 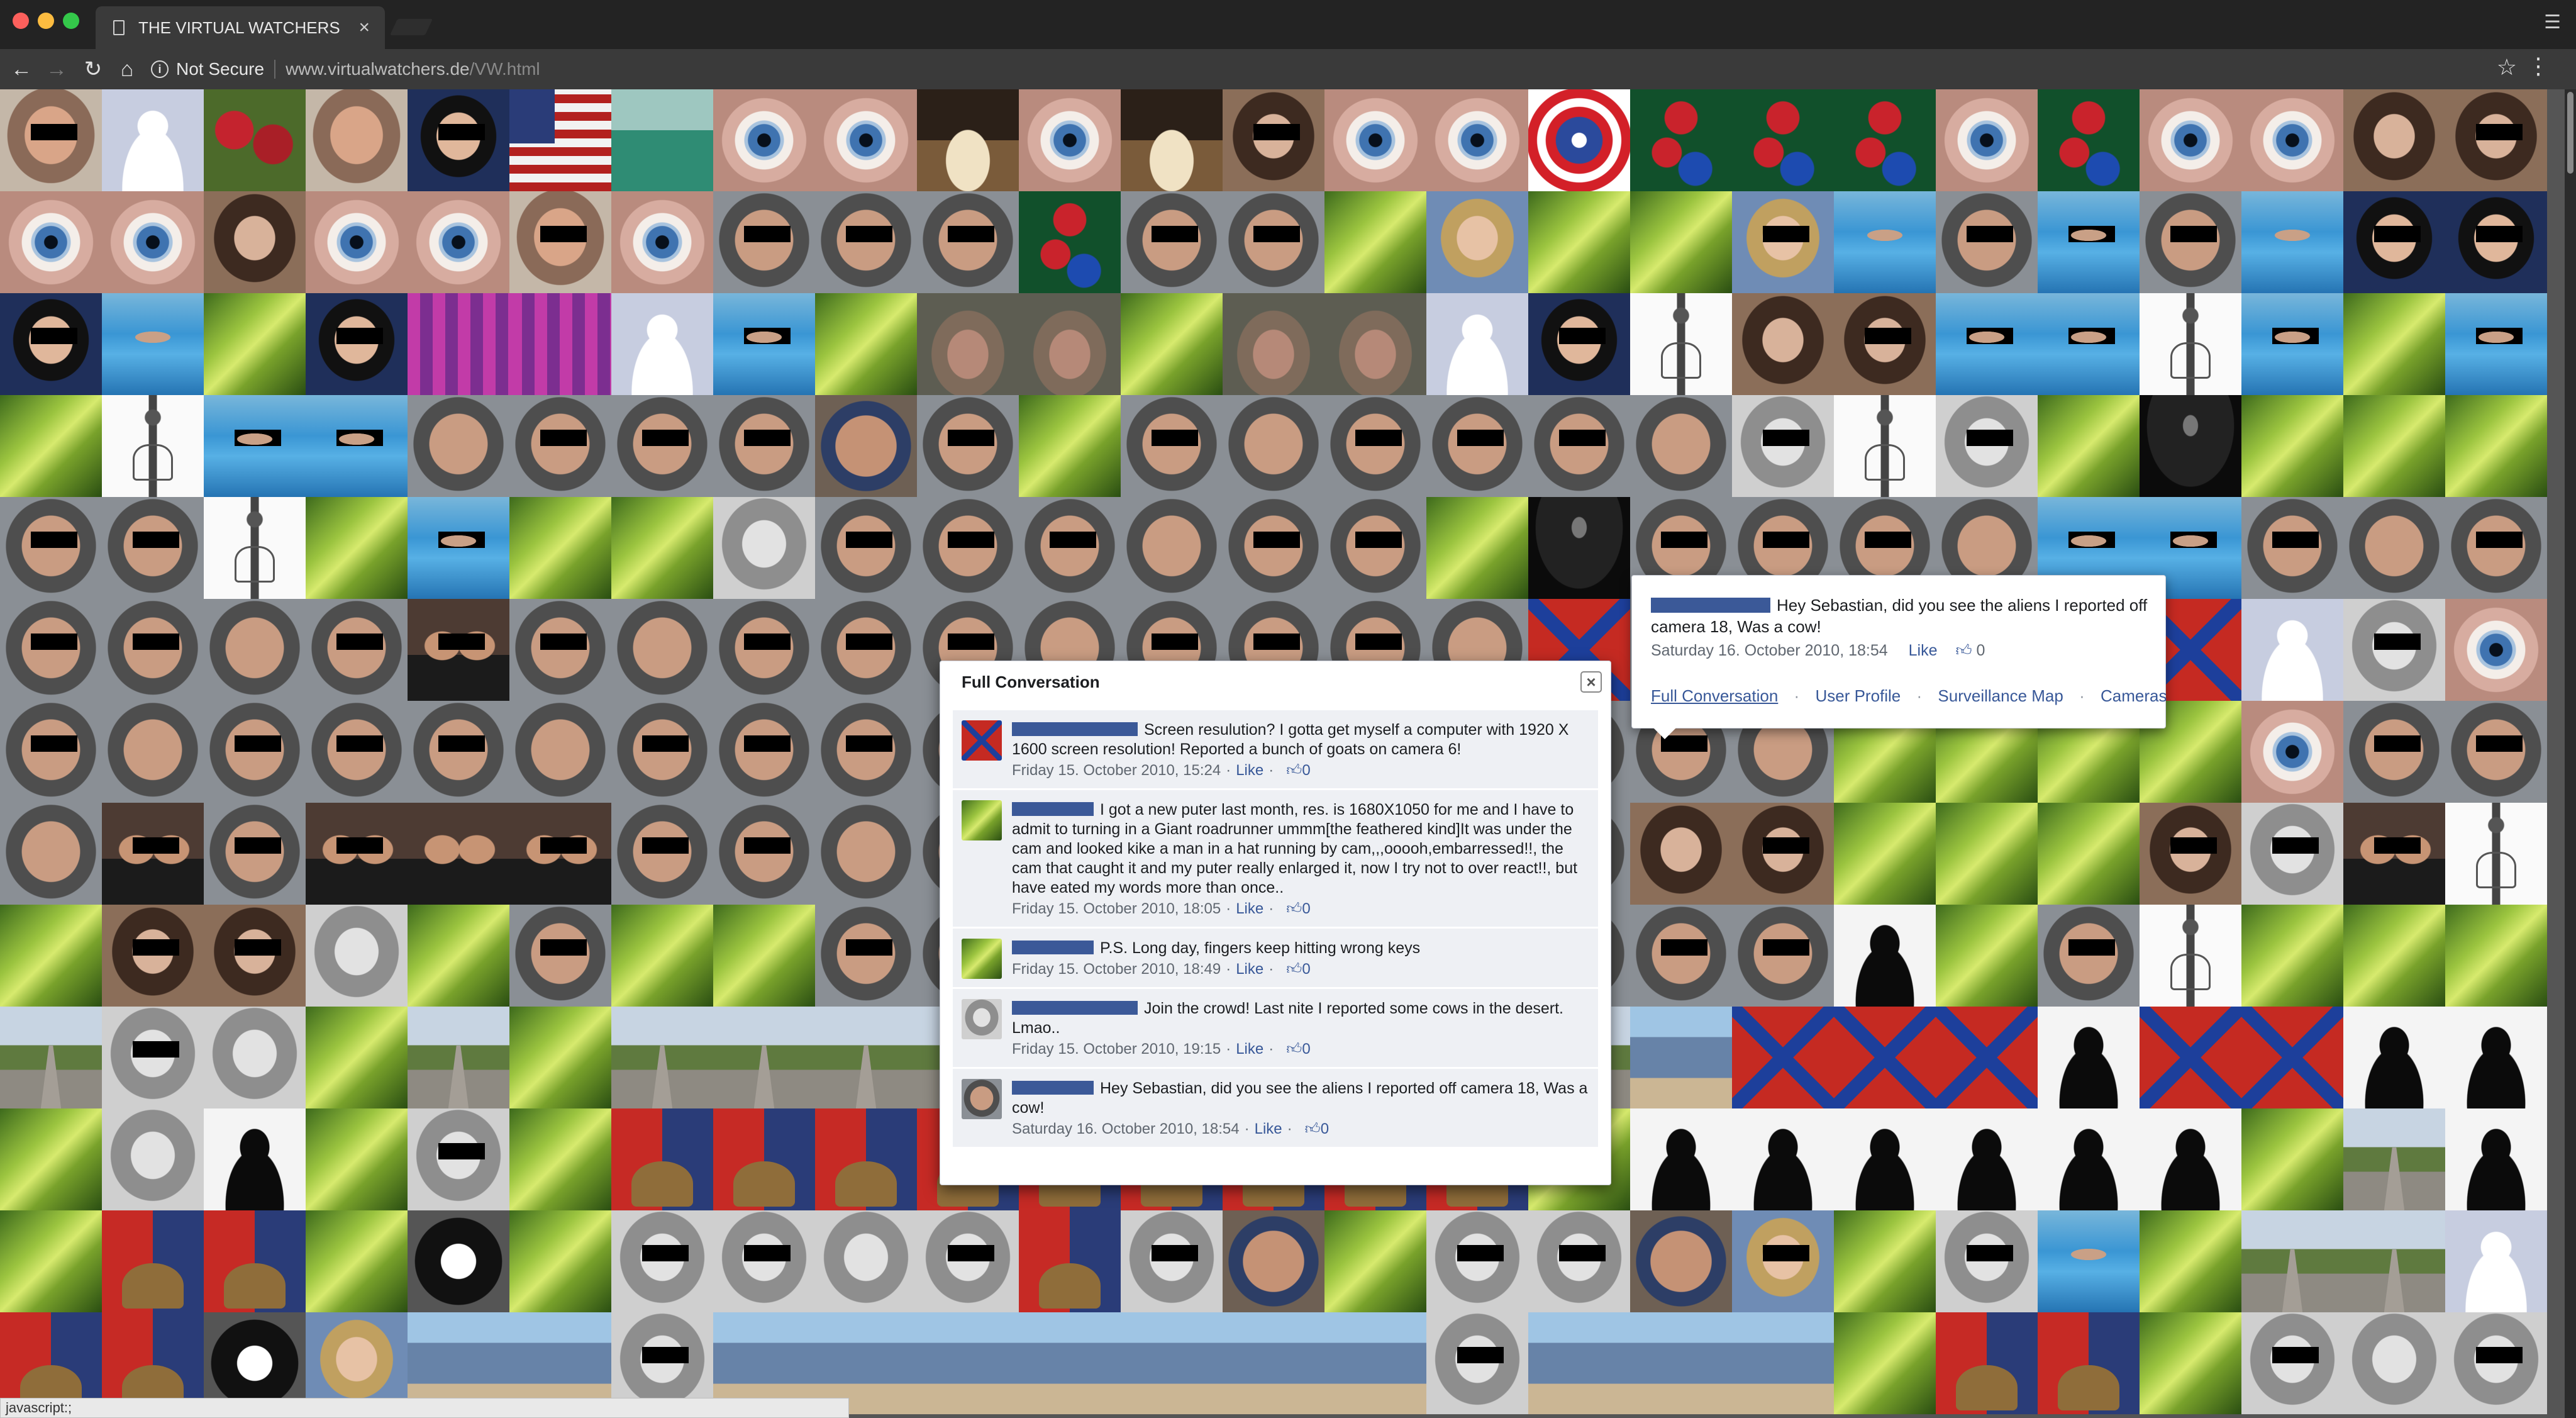 I want to click on full-conversation-link: Full Conversation, so click(x=1714, y=695).